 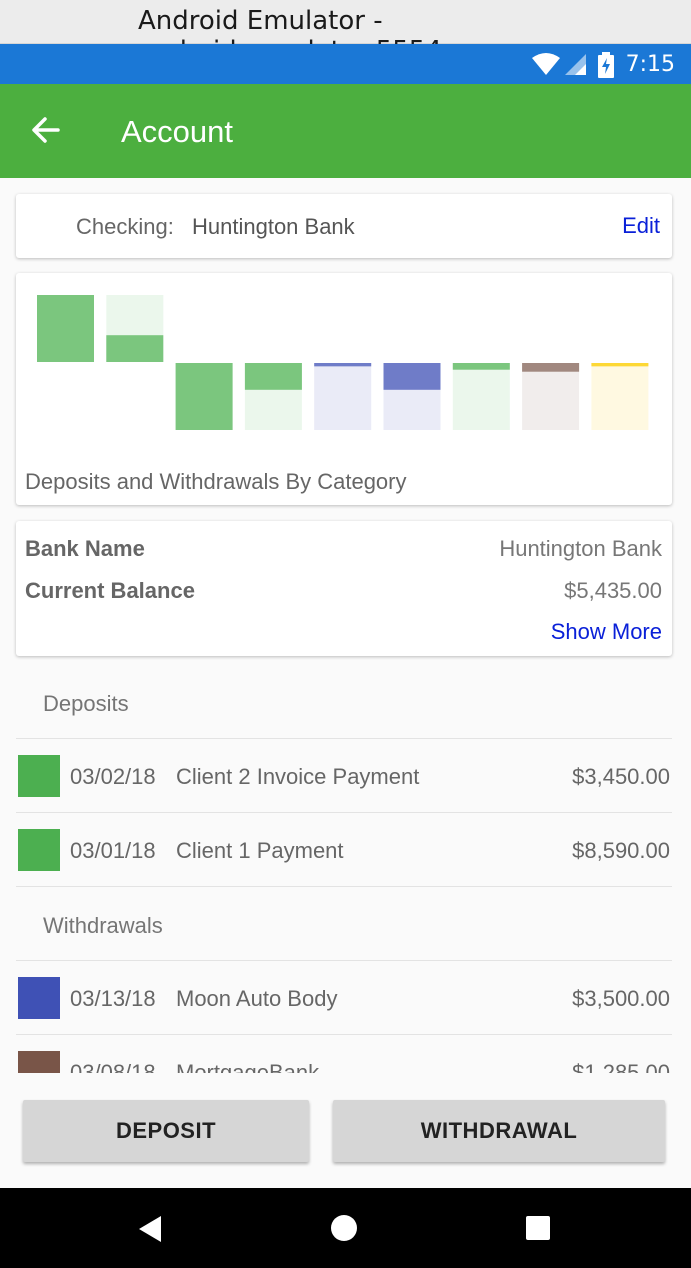 I want to click on balance-value: $5,435.00, so click(x=613, y=590).